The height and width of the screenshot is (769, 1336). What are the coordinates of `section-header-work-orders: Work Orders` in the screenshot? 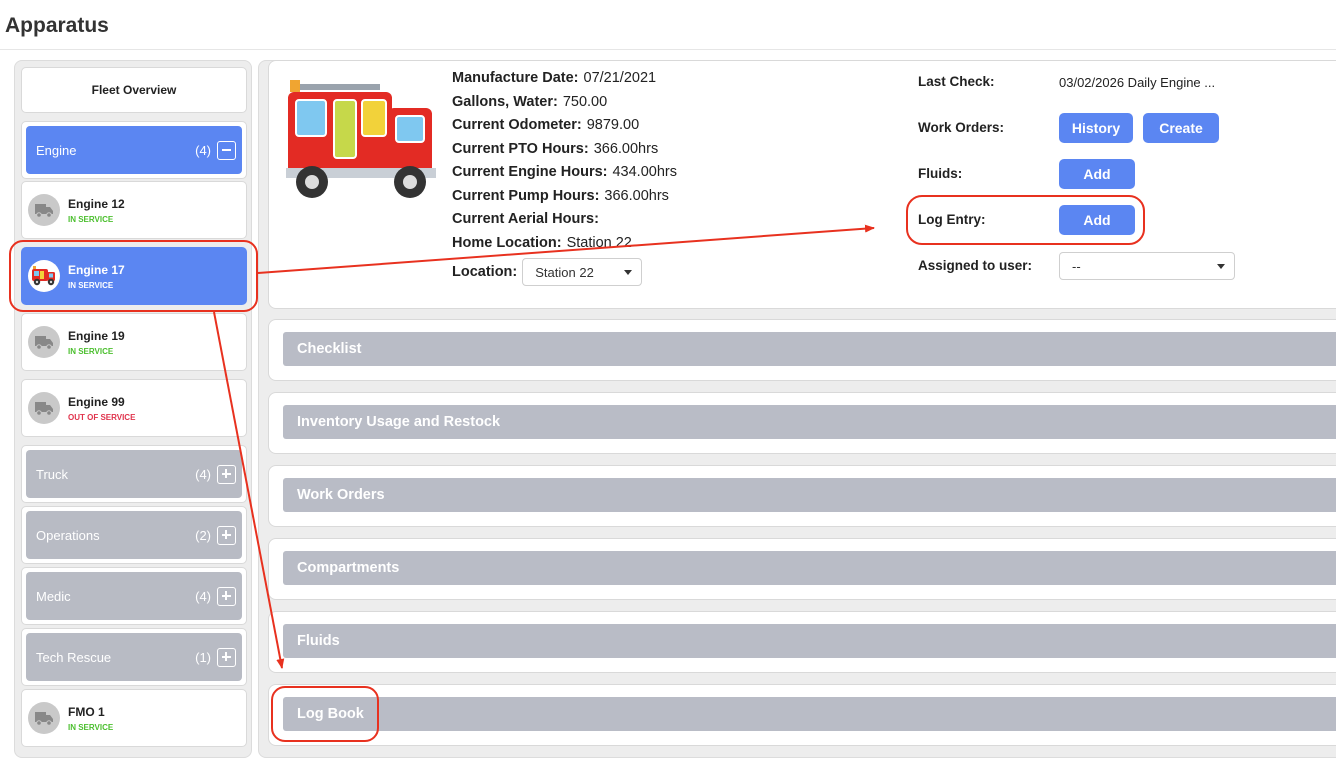 It's located at (809, 495).